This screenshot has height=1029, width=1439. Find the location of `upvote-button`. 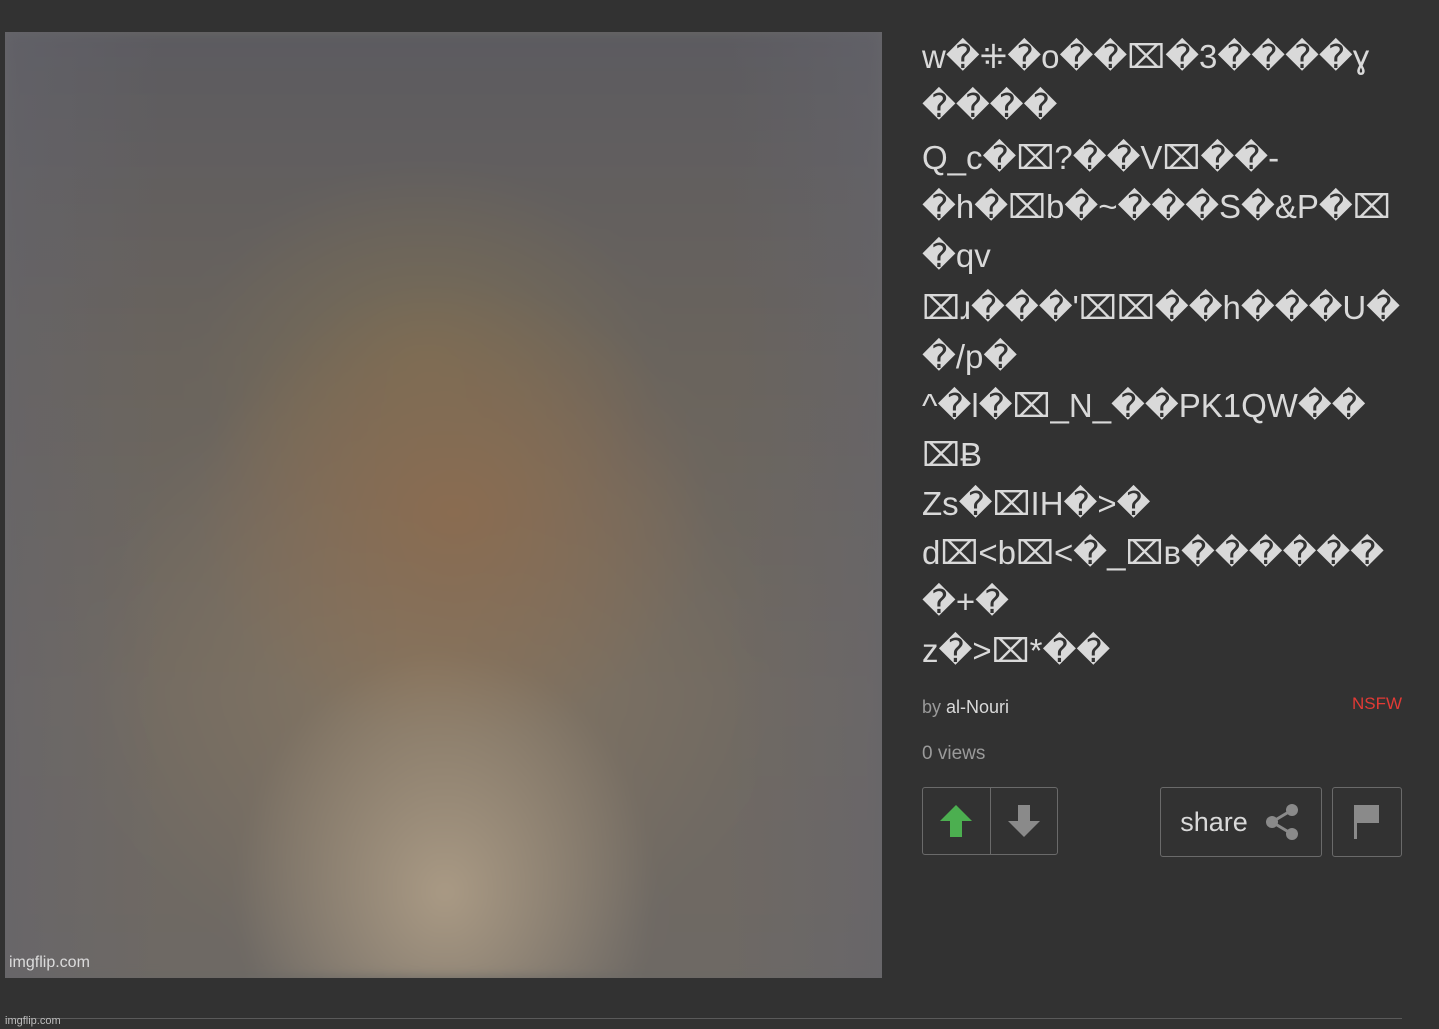

upvote-button is located at coordinates (956, 821).